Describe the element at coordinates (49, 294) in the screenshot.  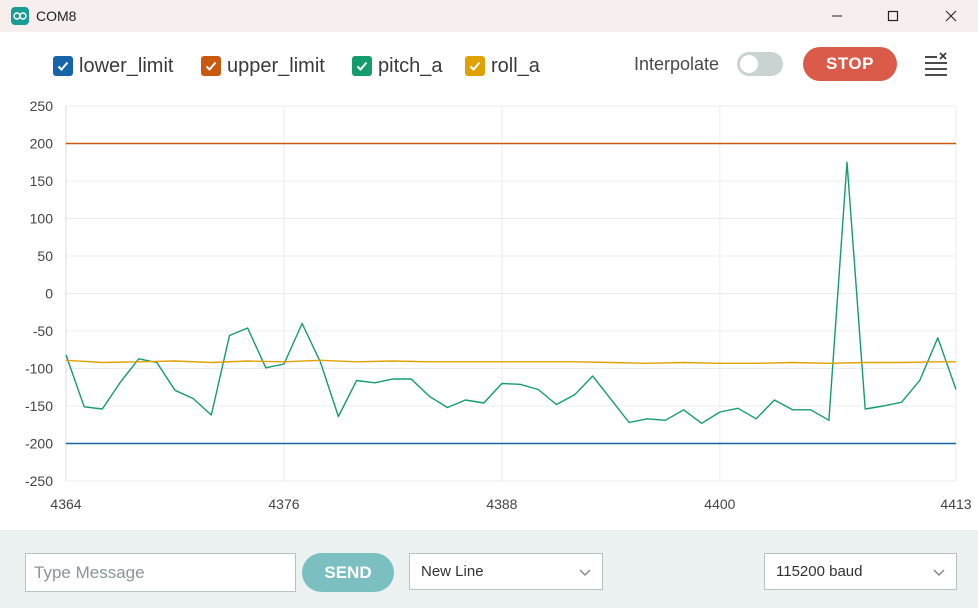
I see `y-tick-label: 0` at that location.